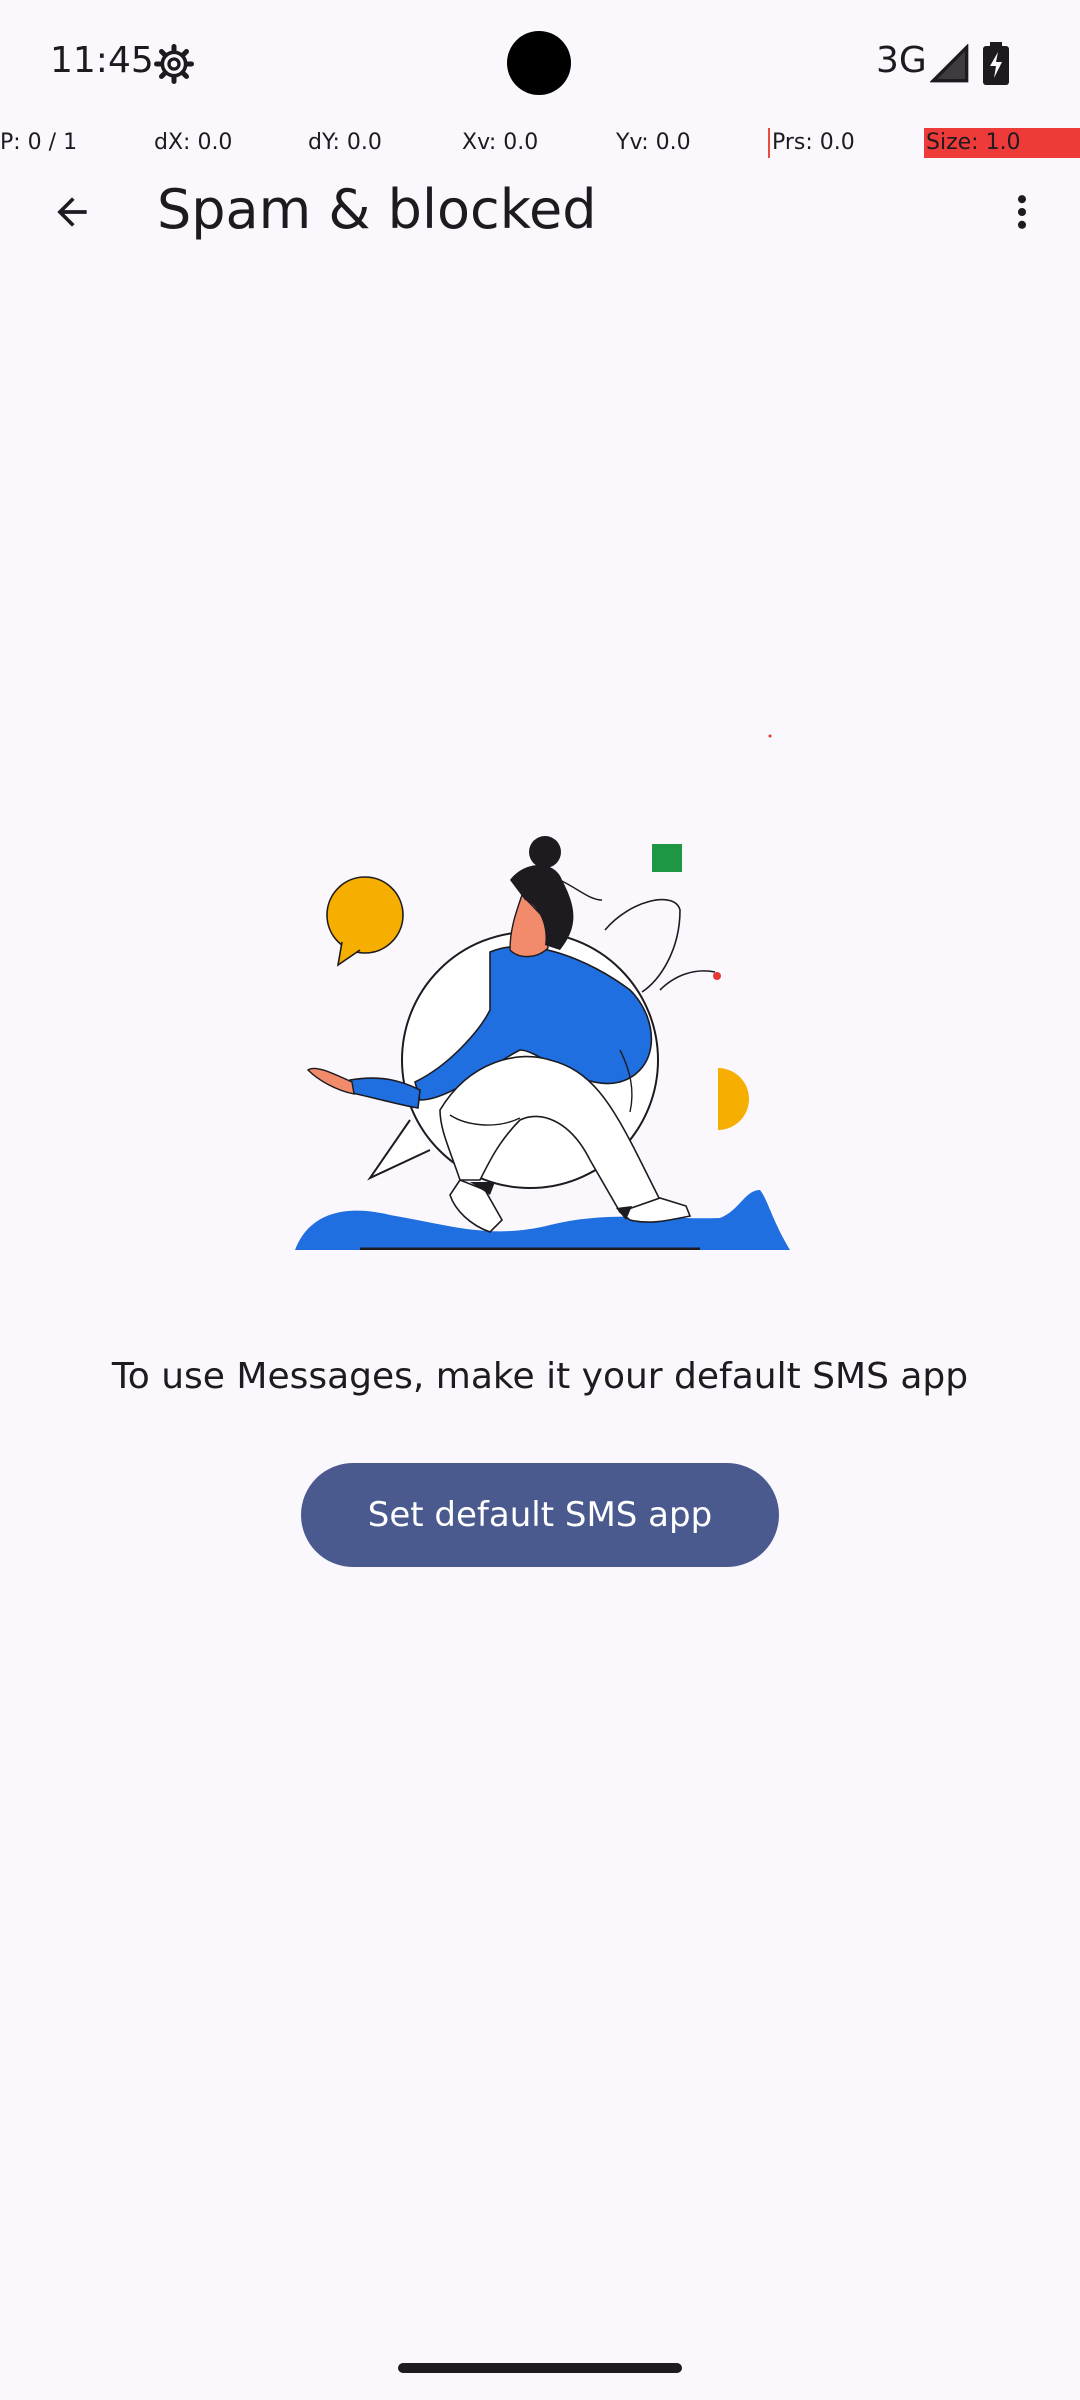 This screenshot has width=1080, height=2400. I want to click on pointer-count: P: 0 / 1, so click(39, 142).